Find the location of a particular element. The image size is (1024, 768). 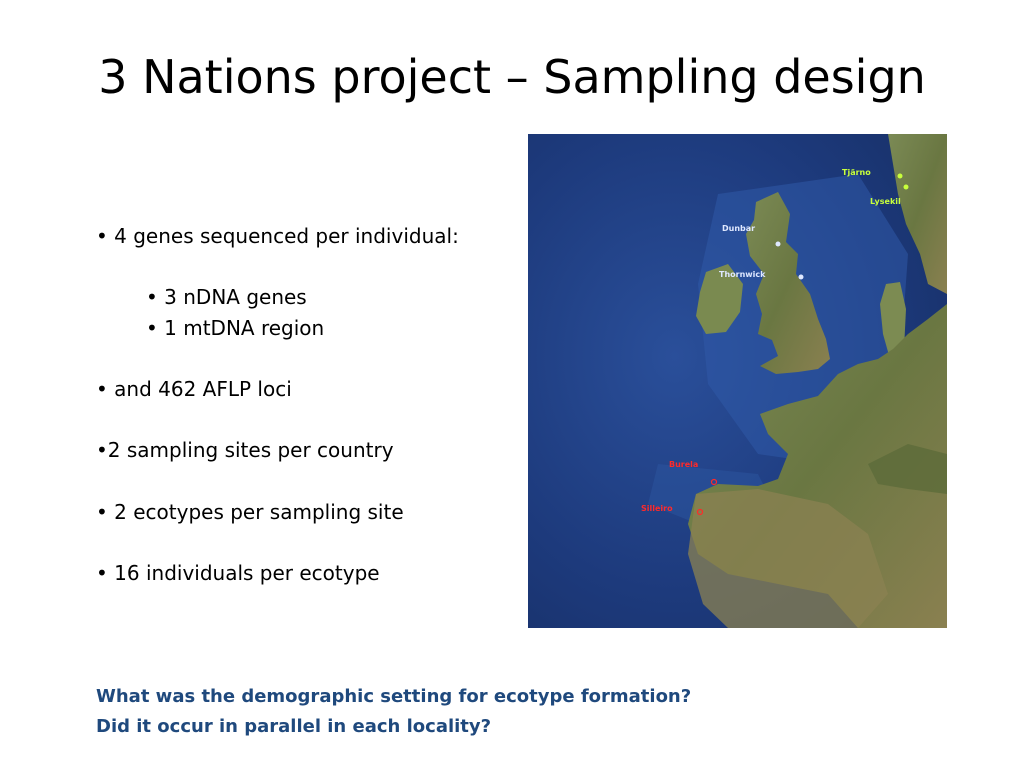

site-label-thornwick: Thornwick is located at coordinates (742, 274).